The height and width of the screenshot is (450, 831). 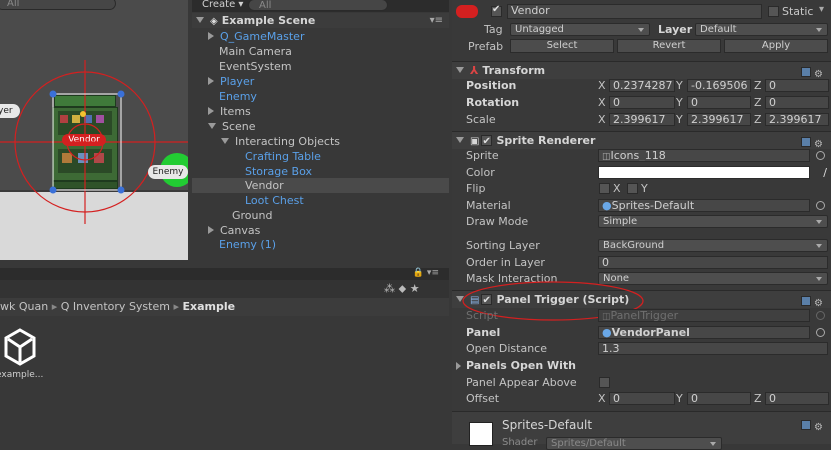 I want to click on offset-y-field: 0, so click(x=719, y=398).